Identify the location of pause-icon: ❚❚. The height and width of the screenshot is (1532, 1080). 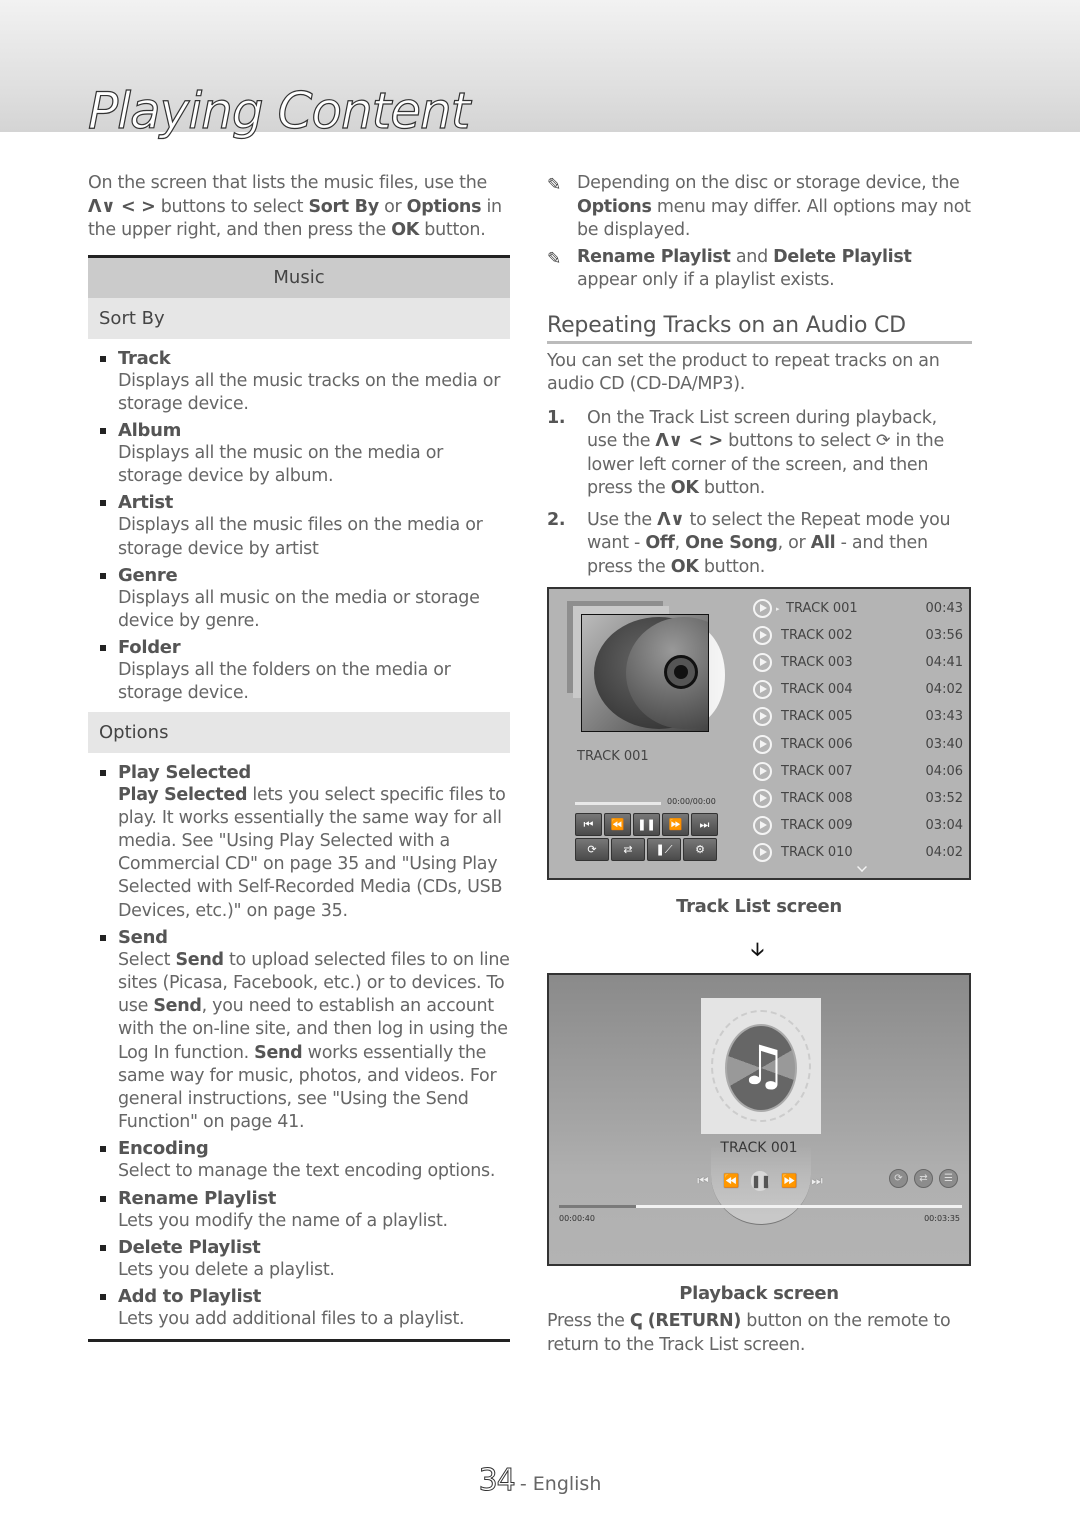
(761, 1181).